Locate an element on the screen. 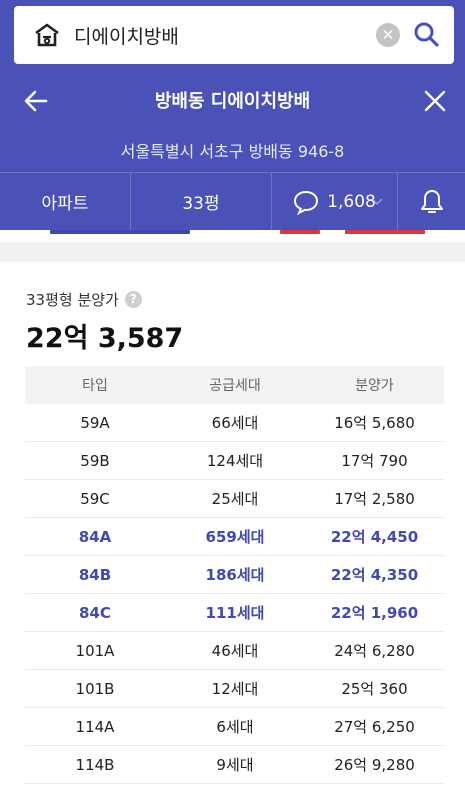 Image resolution: width=465 pixels, height=792 pixels. row-units: 66세대 is located at coordinates (235, 423).